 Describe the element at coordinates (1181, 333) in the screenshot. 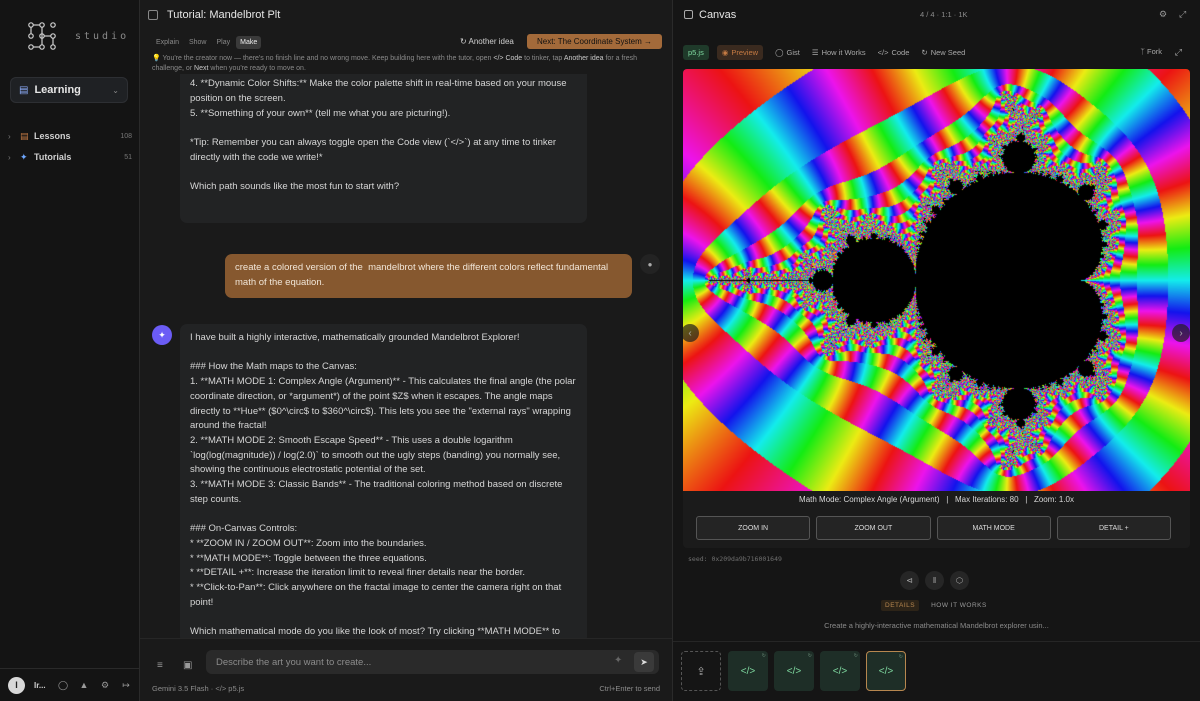

I see `chevron-right-icon: ›` at that location.